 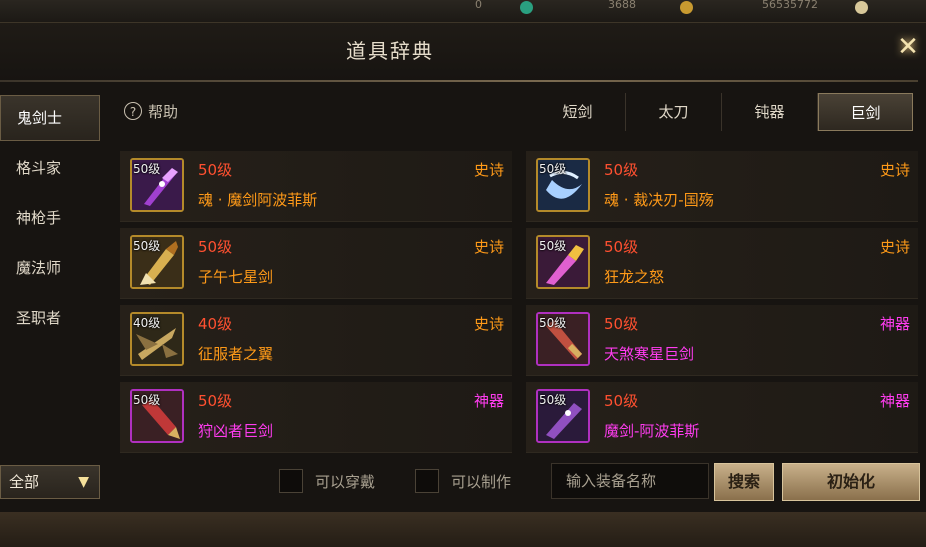 What do you see at coordinates (147, 323) in the screenshot?
I see `item-thumb-level: 40级` at bounding box center [147, 323].